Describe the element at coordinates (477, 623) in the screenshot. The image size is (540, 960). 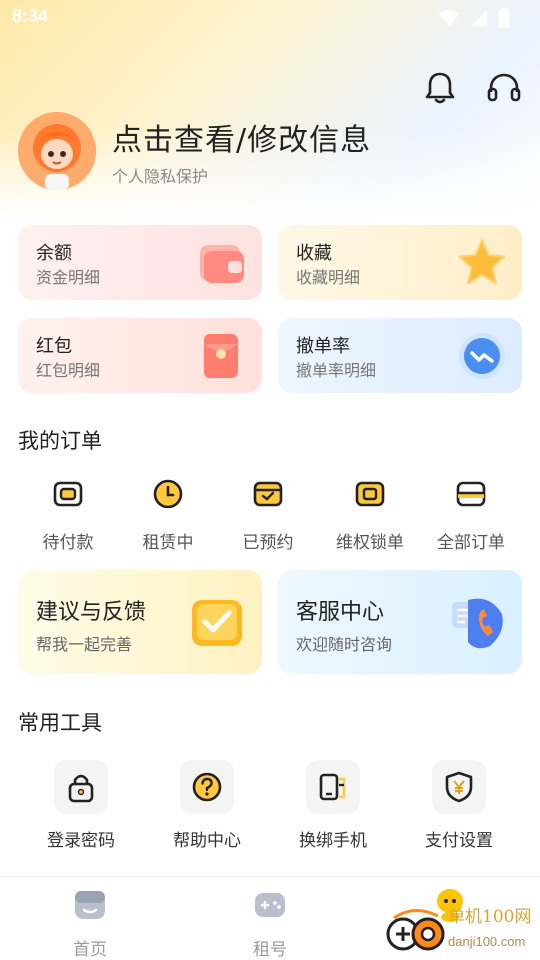
I see `phone-icon` at that location.